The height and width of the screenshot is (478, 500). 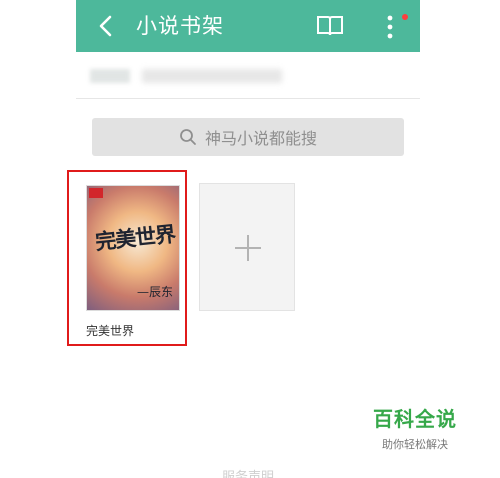 What do you see at coordinates (106, 26) in the screenshot?
I see `back-arrow-icon` at bounding box center [106, 26].